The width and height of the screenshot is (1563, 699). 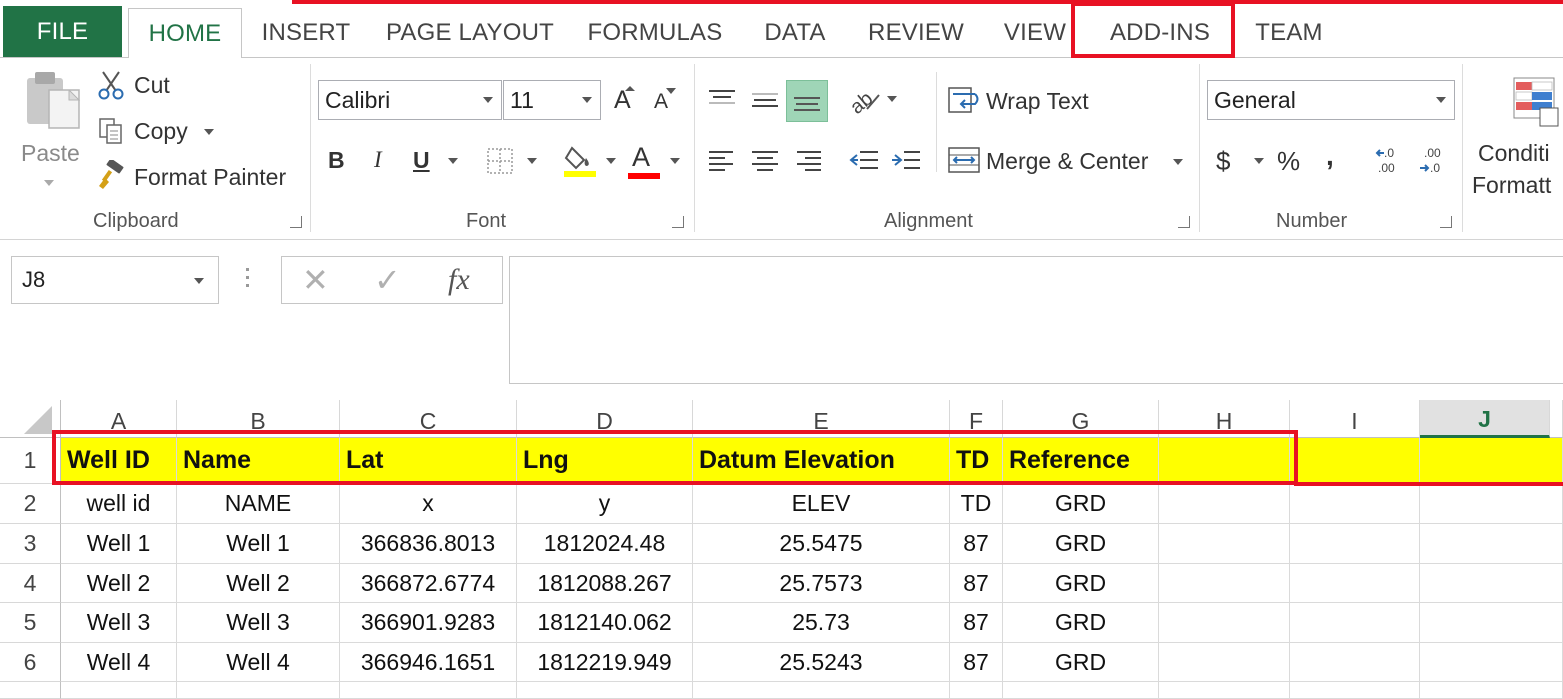 What do you see at coordinates (864, 160) in the screenshot?
I see `decrease-indent-icon` at bounding box center [864, 160].